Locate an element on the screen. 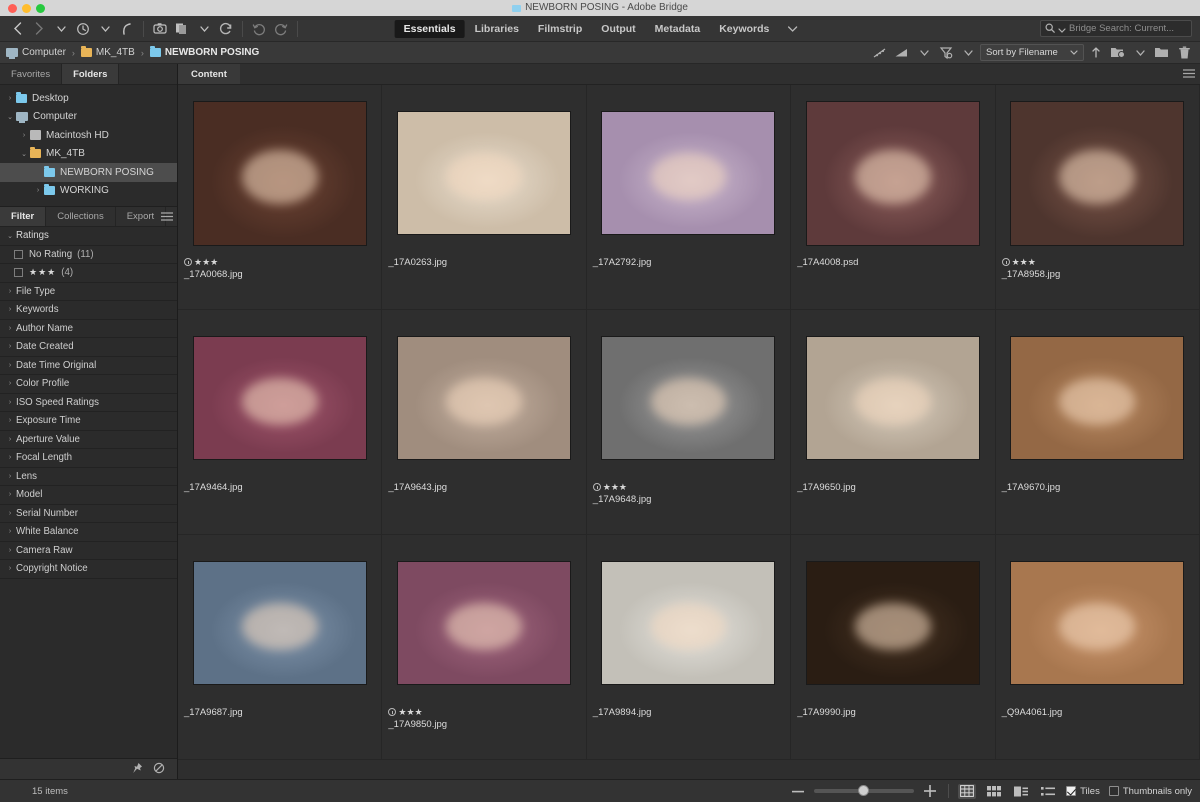 The width and height of the screenshot is (1200, 802). filter-group-model: › Model is located at coordinates (88, 495).